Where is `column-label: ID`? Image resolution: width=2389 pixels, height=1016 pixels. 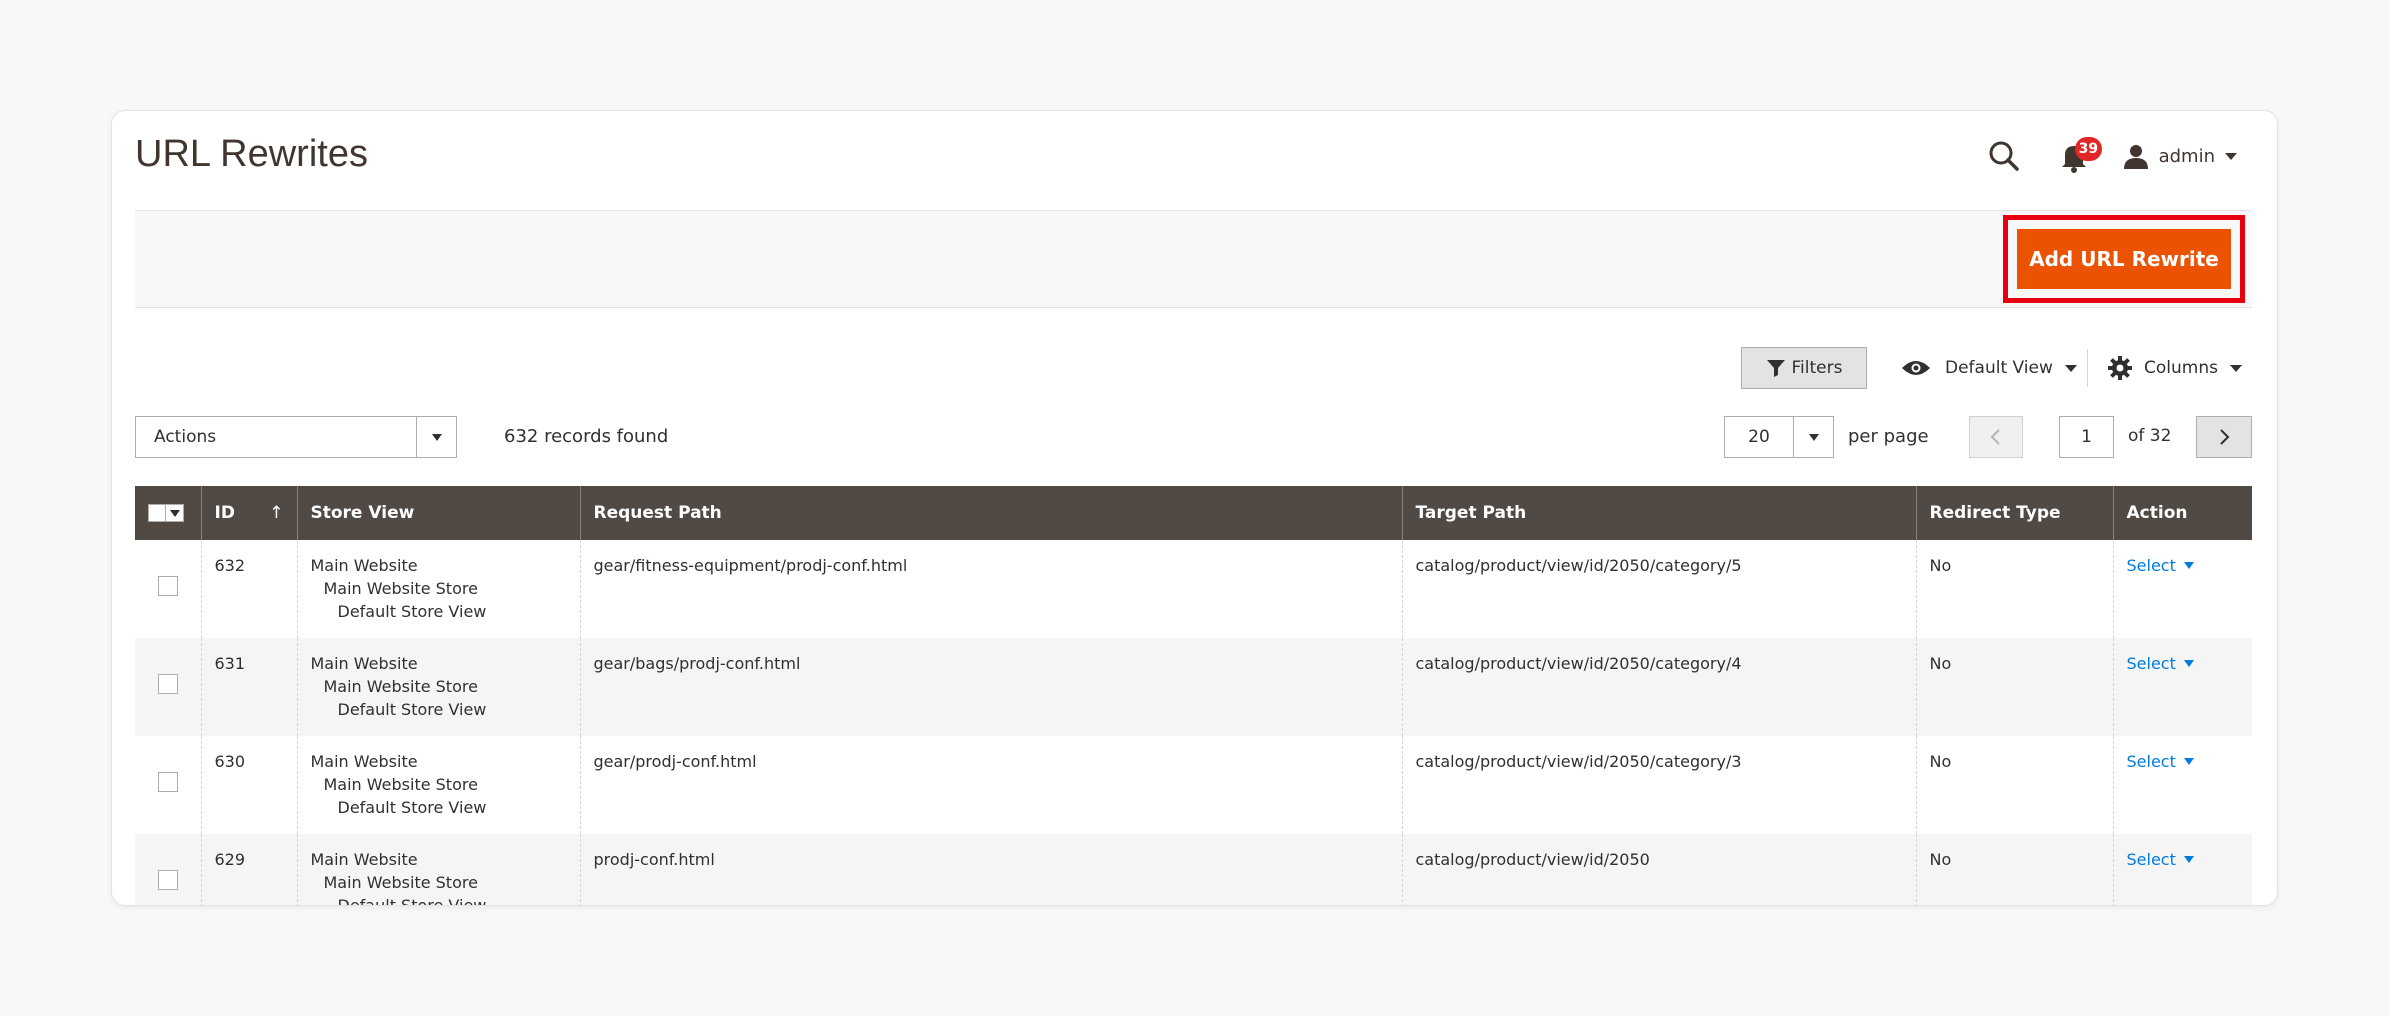 column-label: ID is located at coordinates (224, 513).